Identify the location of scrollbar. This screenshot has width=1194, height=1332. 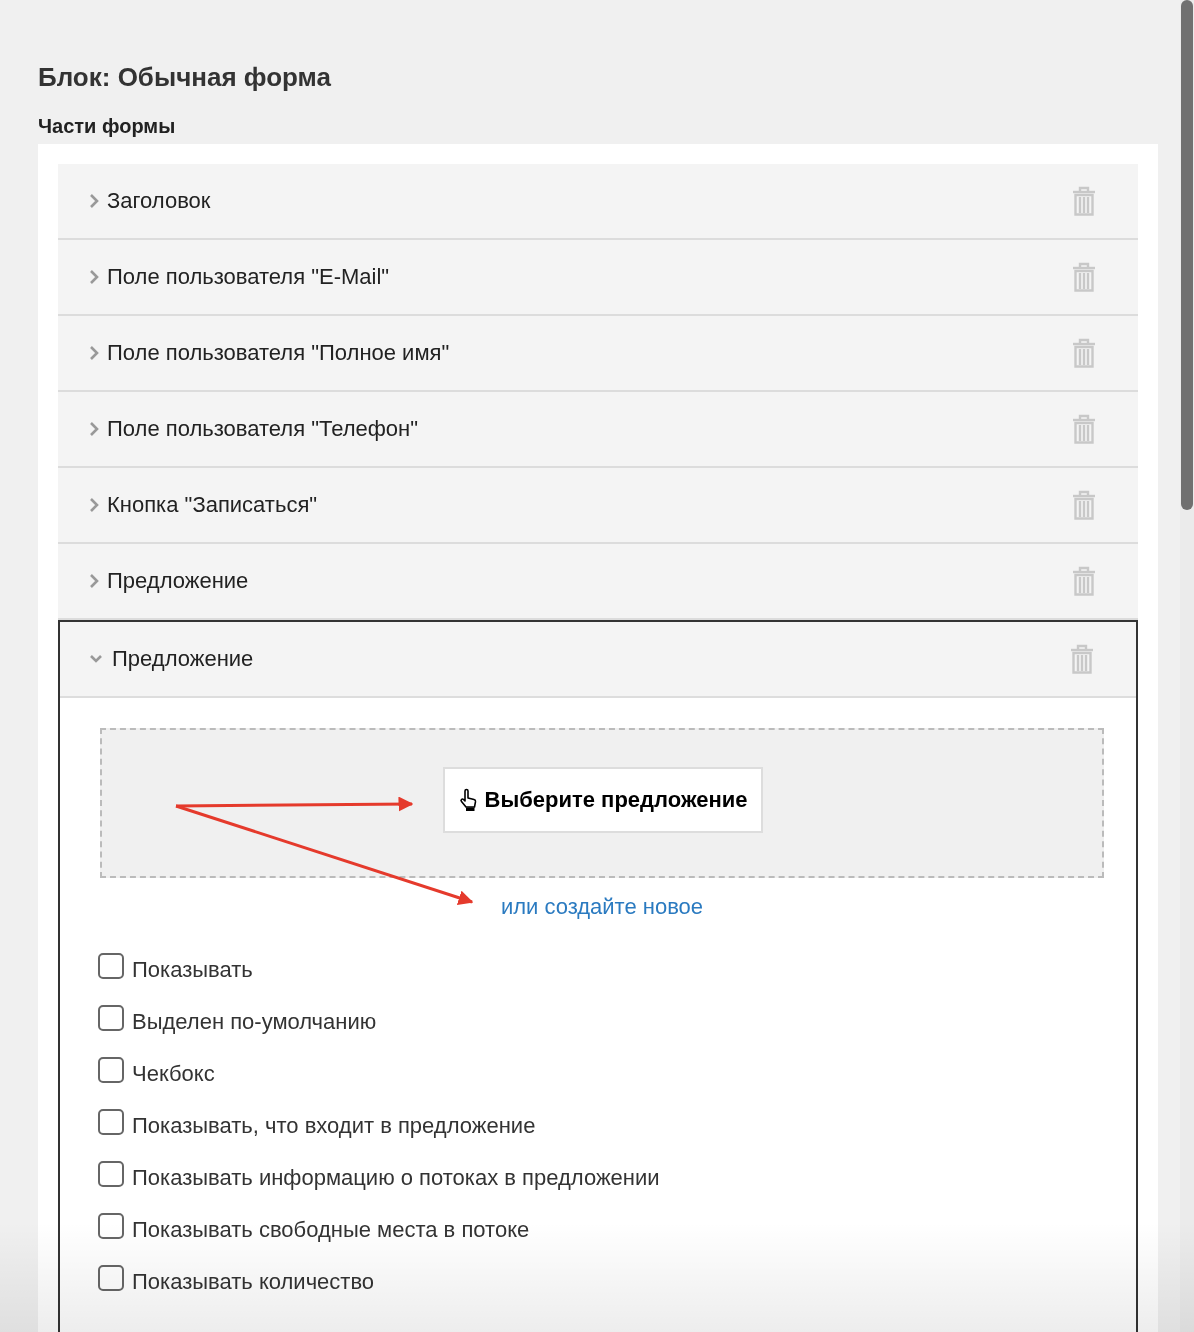
(1187, 666).